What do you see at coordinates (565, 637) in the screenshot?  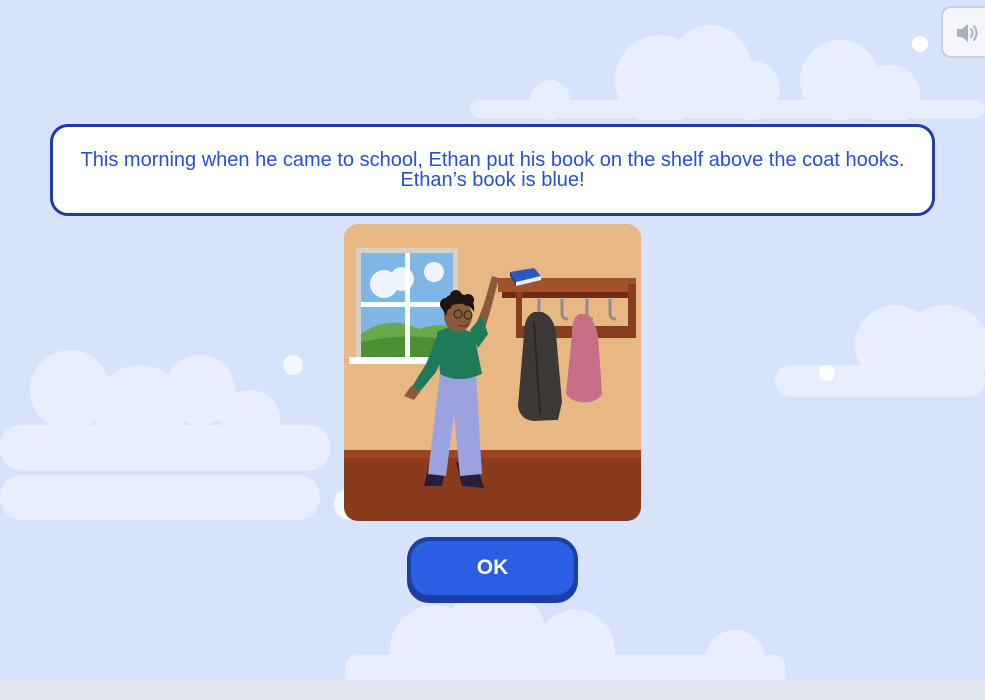 I see `cloud-bottom` at bounding box center [565, 637].